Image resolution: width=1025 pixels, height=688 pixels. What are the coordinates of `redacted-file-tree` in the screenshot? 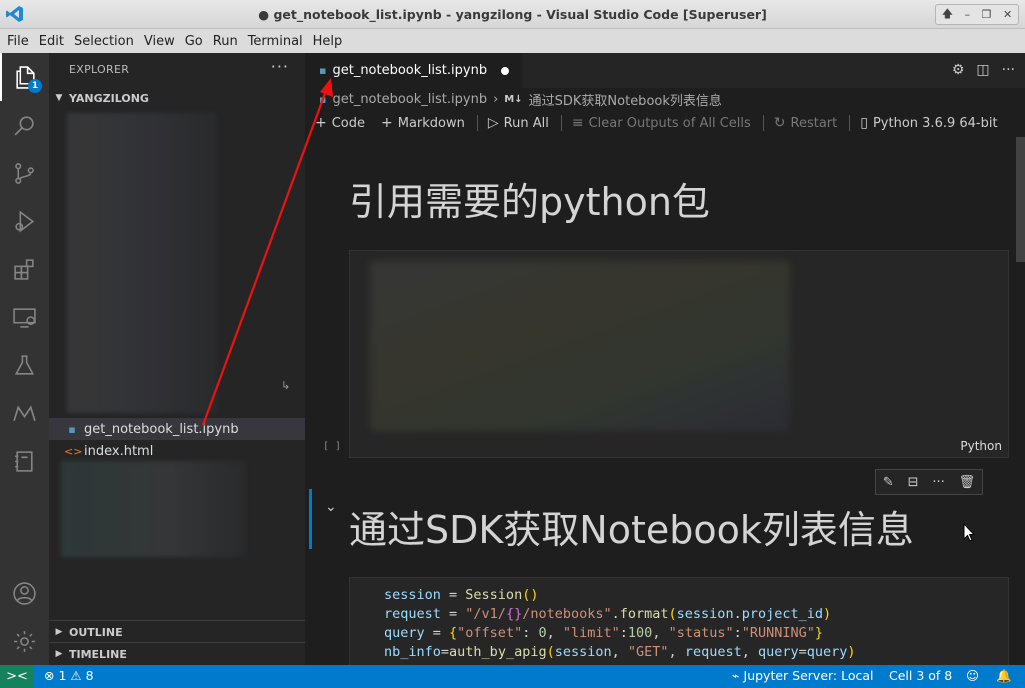 It's located at (153, 509).